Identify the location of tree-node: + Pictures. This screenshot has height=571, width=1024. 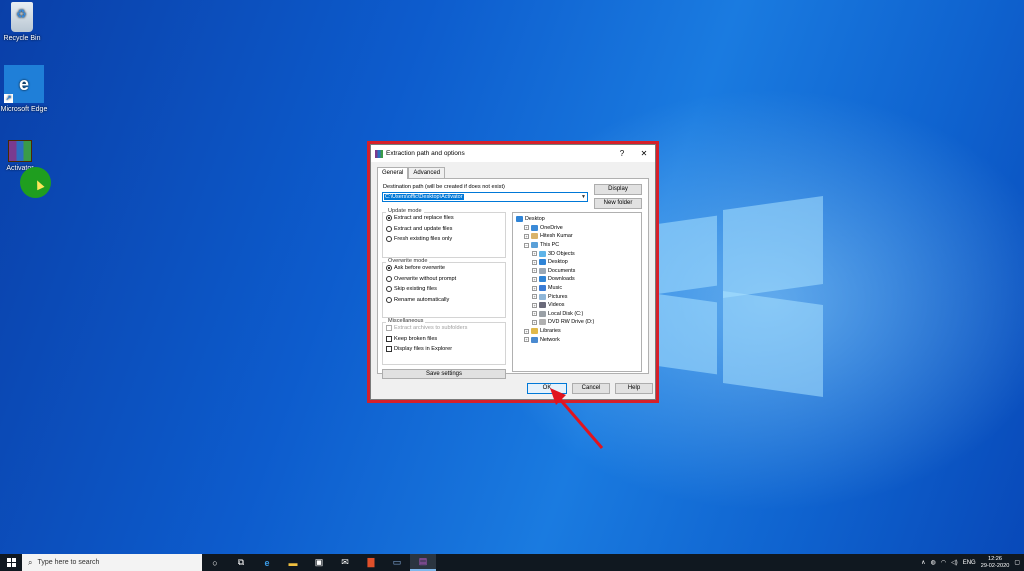
(577, 296).